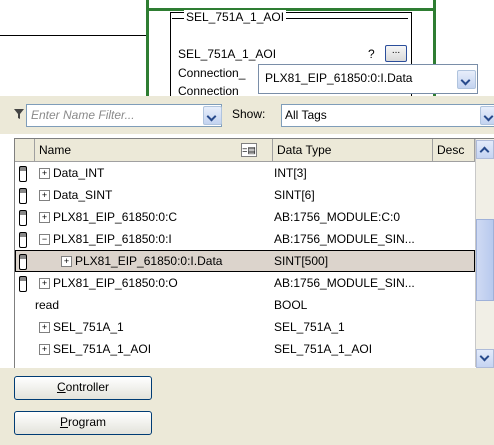 The height and width of the screenshot is (445, 494). What do you see at coordinates (245, 217) in the screenshot?
I see `table-row: + PLX81_EIP_61850:0:C AB:1756_MODULE:C:0` at bounding box center [245, 217].